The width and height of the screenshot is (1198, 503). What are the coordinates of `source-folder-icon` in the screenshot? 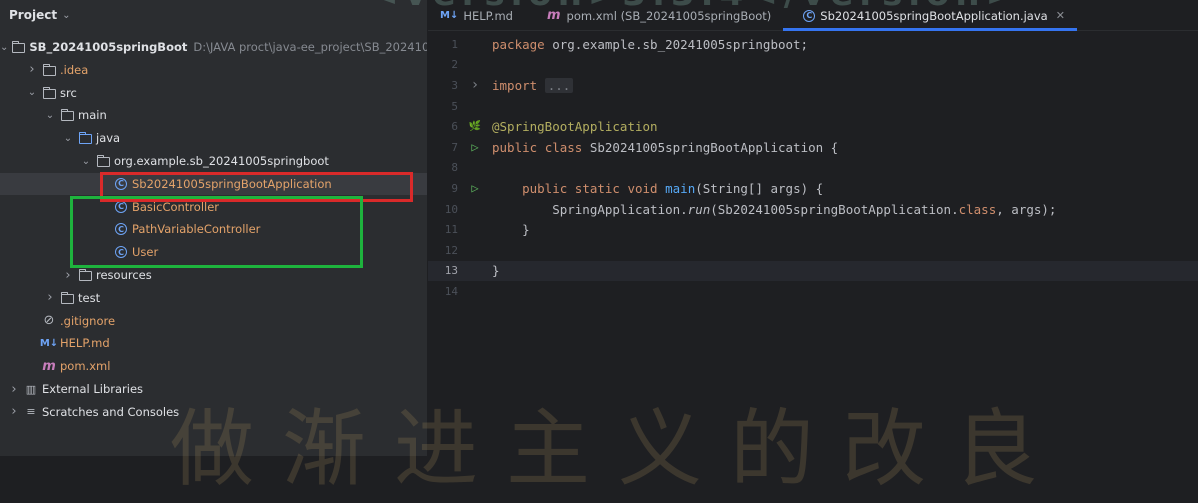 It's located at (85, 138).